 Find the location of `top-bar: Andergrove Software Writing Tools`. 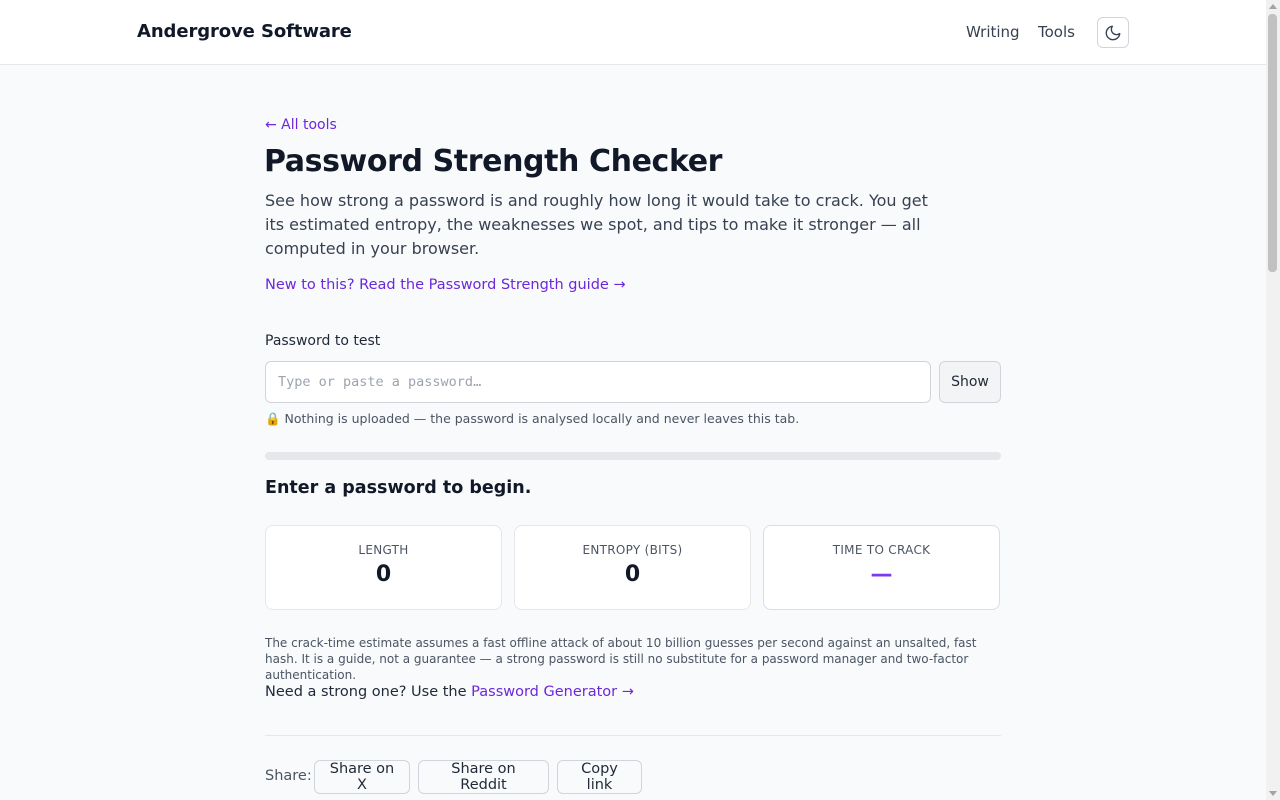

top-bar: Andergrove Software Writing Tools is located at coordinates (633, 32).